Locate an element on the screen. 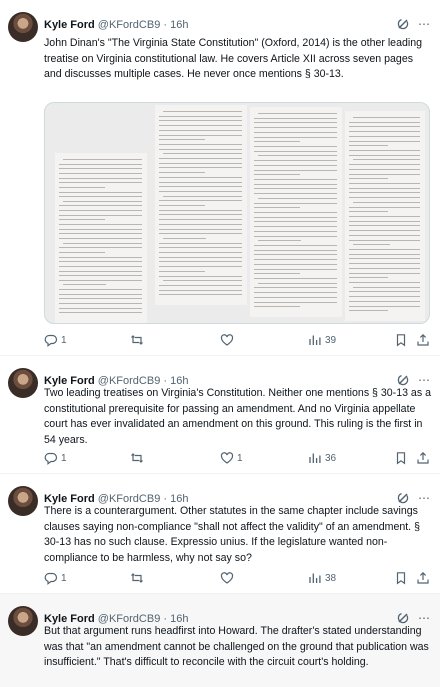 The width and height of the screenshot is (440, 687). views-button: 39 is located at coordinates (322, 340).